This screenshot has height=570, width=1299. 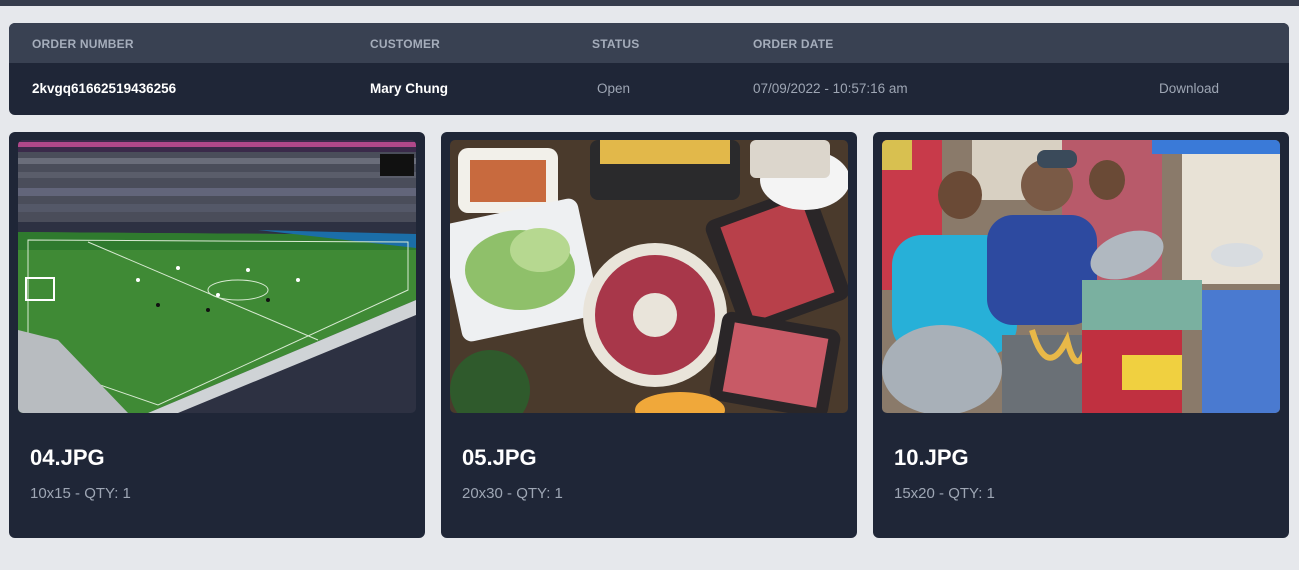 I want to click on header-order-number: ORDER NUMBER, so click(x=83, y=44).